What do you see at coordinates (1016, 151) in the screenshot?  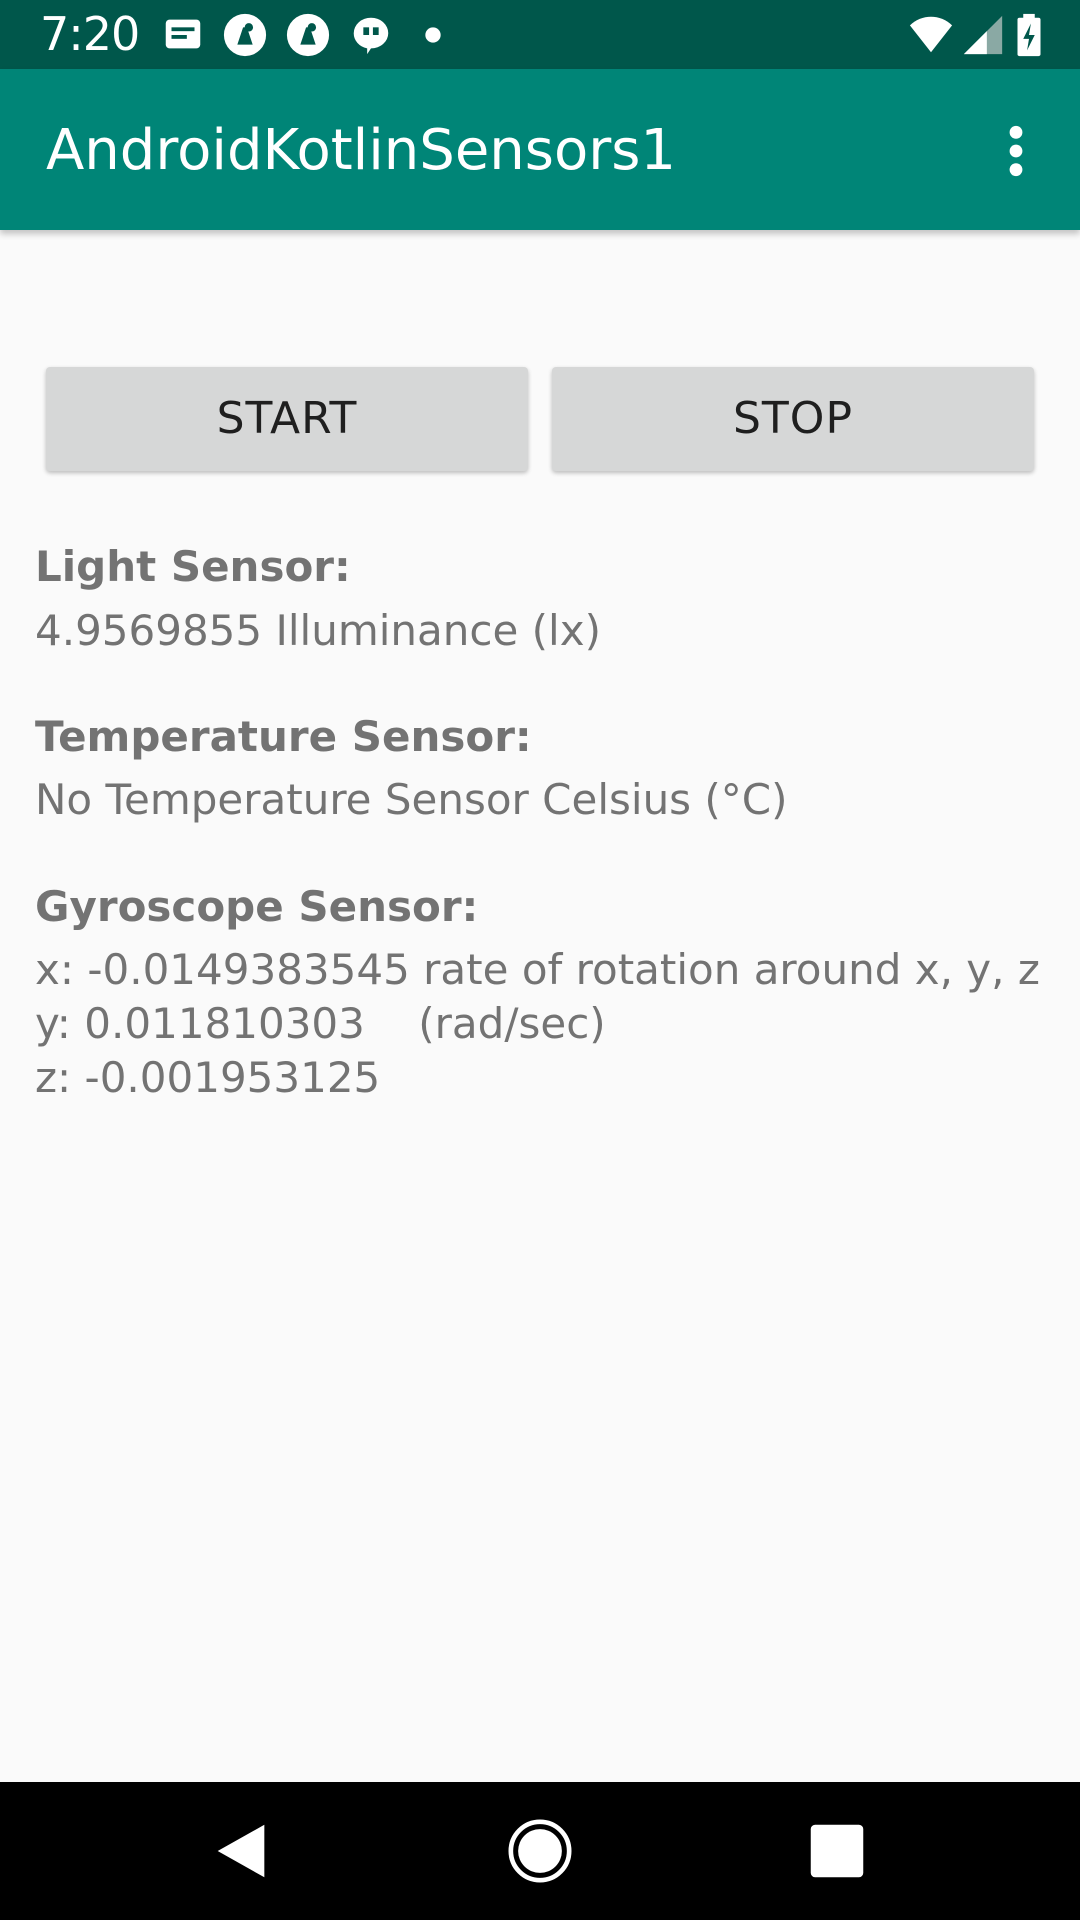 I see `more-vert-icon` at bounding box center [1016, 151].